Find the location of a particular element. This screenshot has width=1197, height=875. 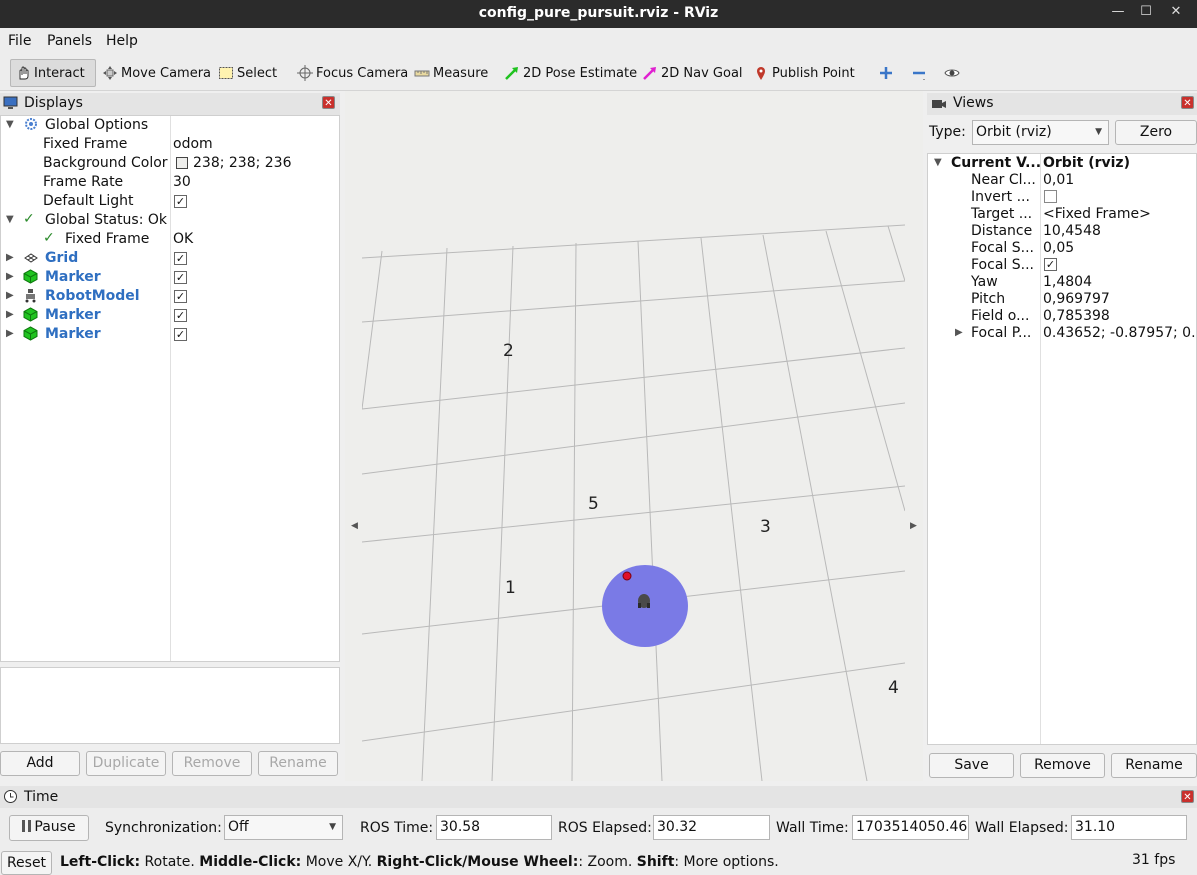

zero-view-button: Zero is located at coordinates (1156, 132).